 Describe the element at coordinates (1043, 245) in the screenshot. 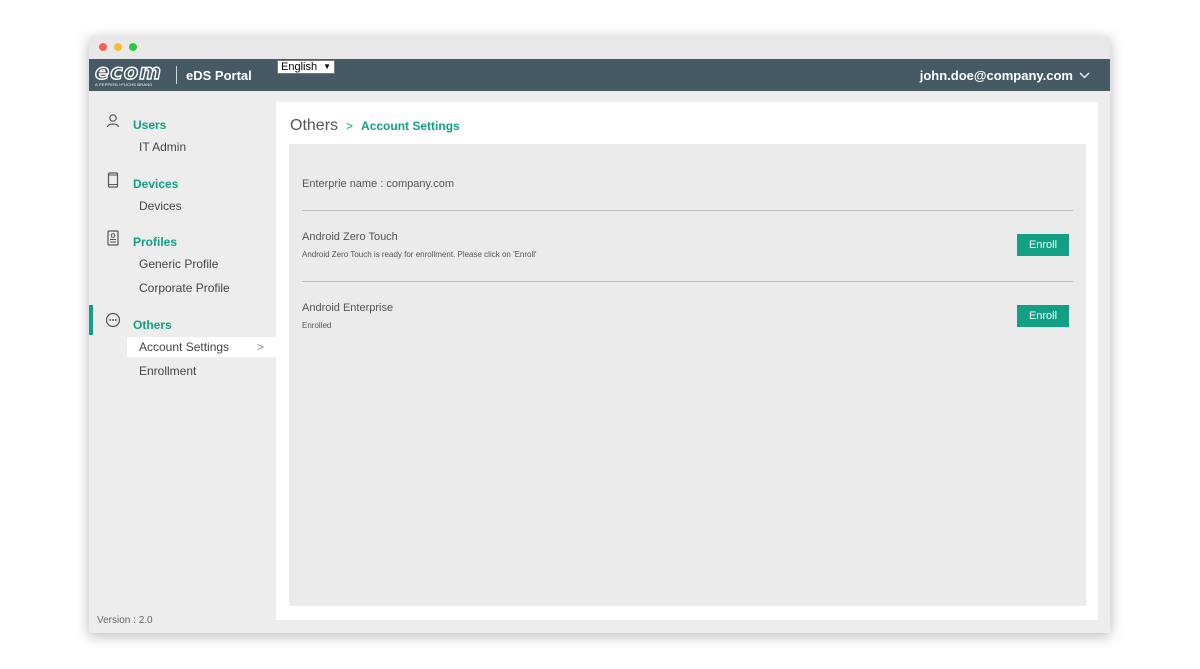

I see `zero-touch-enroll-button: Enroll` at that location.